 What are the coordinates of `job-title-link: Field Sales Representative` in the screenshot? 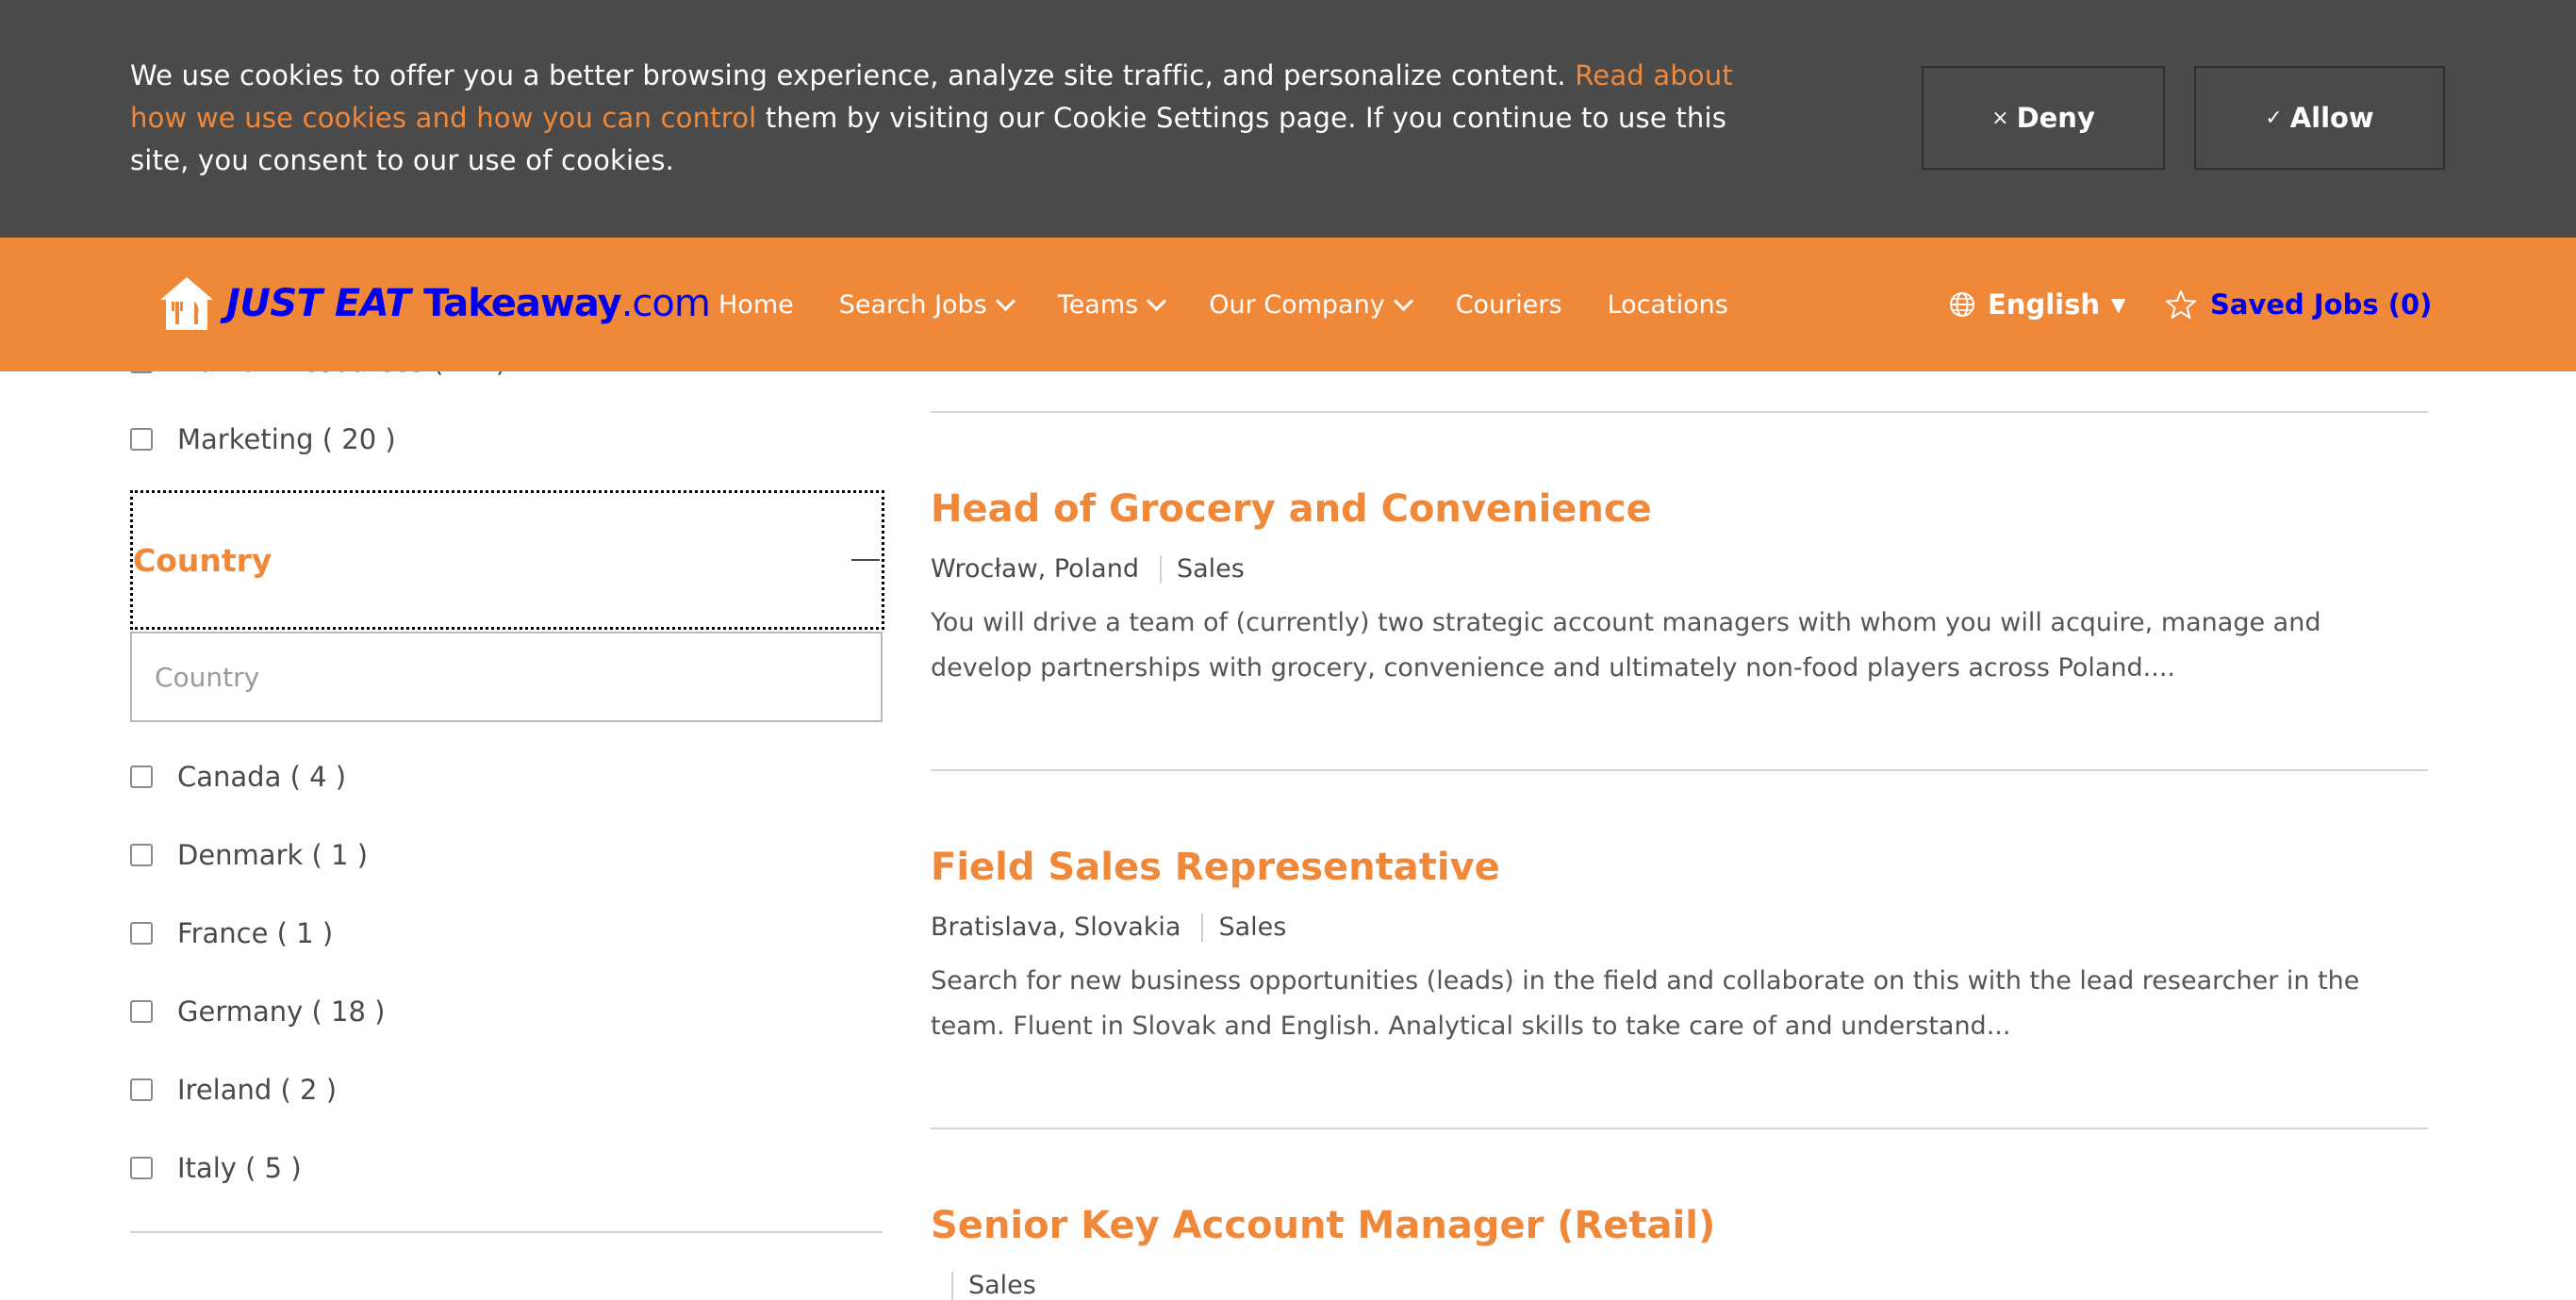 It's located at (1679, 867).